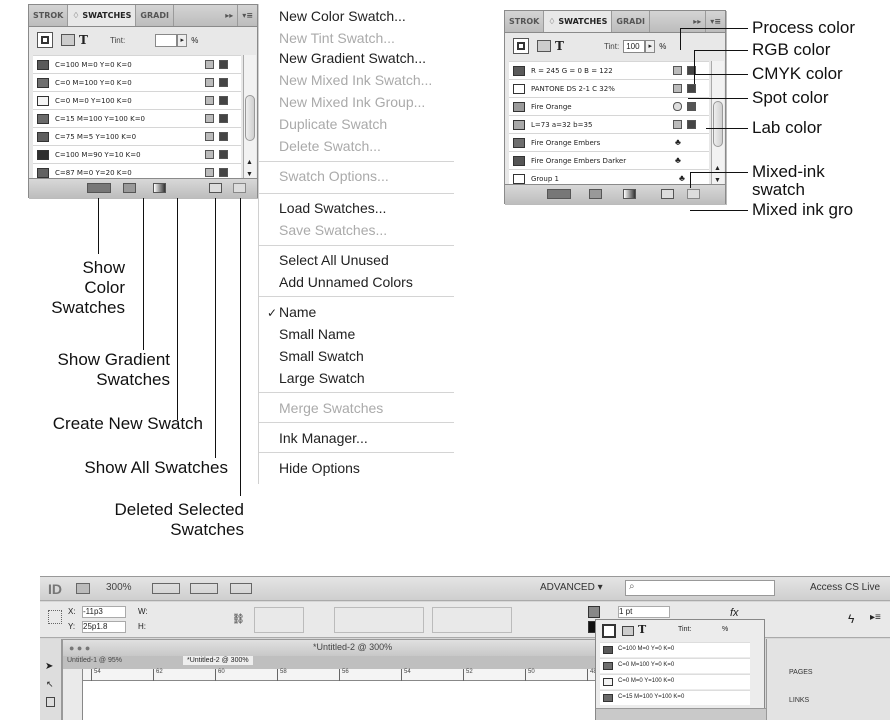  Describe the element at coordinates (851, 619) in the screenshot. I see `lightning-icon: ϟ` at that location.